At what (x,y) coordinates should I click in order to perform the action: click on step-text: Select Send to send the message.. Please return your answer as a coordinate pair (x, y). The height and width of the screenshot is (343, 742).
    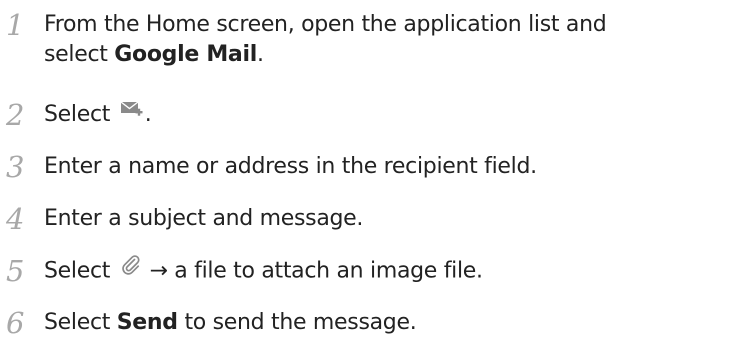
    Looking at the image, I should click on (393, 322).